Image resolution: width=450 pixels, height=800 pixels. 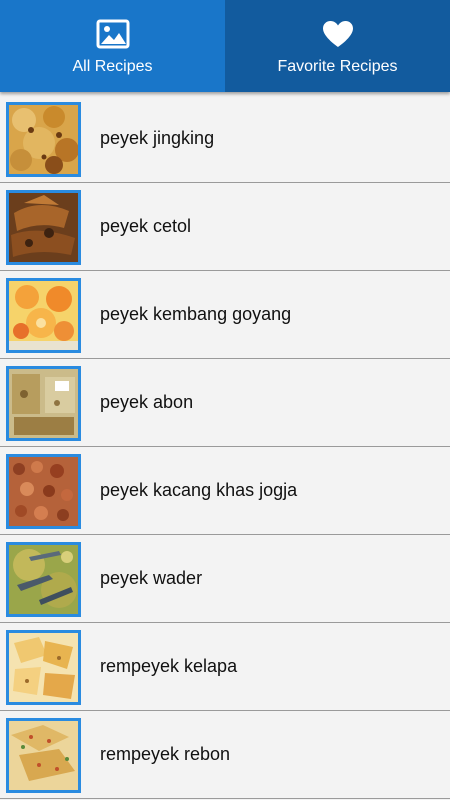 What do you see at coordinates (199, 490) in the screenshot?
I see `recipe-title: peyek kacang khas jogja` at bounding box center [199, 490].